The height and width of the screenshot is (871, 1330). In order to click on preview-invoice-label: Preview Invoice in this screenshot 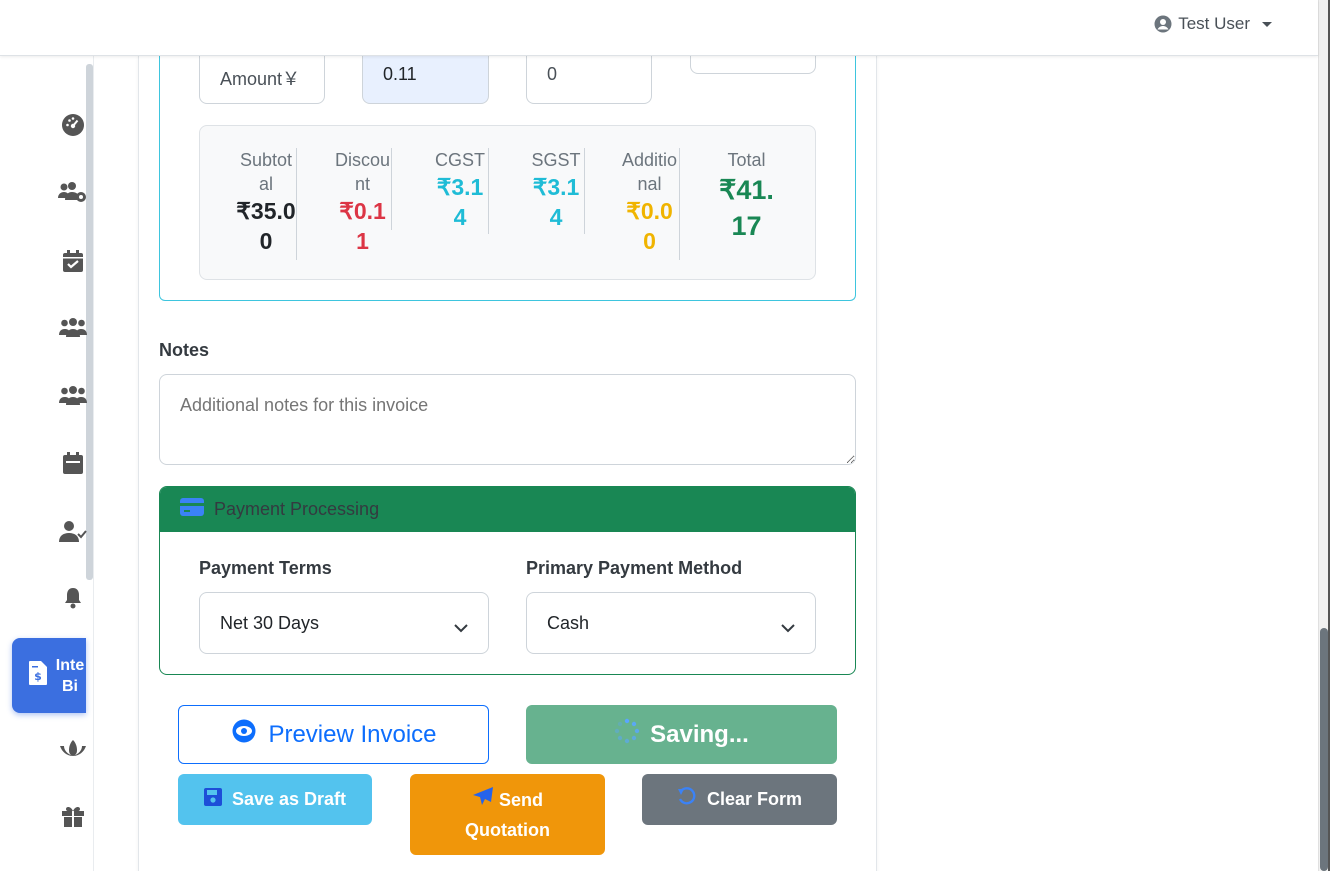, I will do `click(352, 734)`.